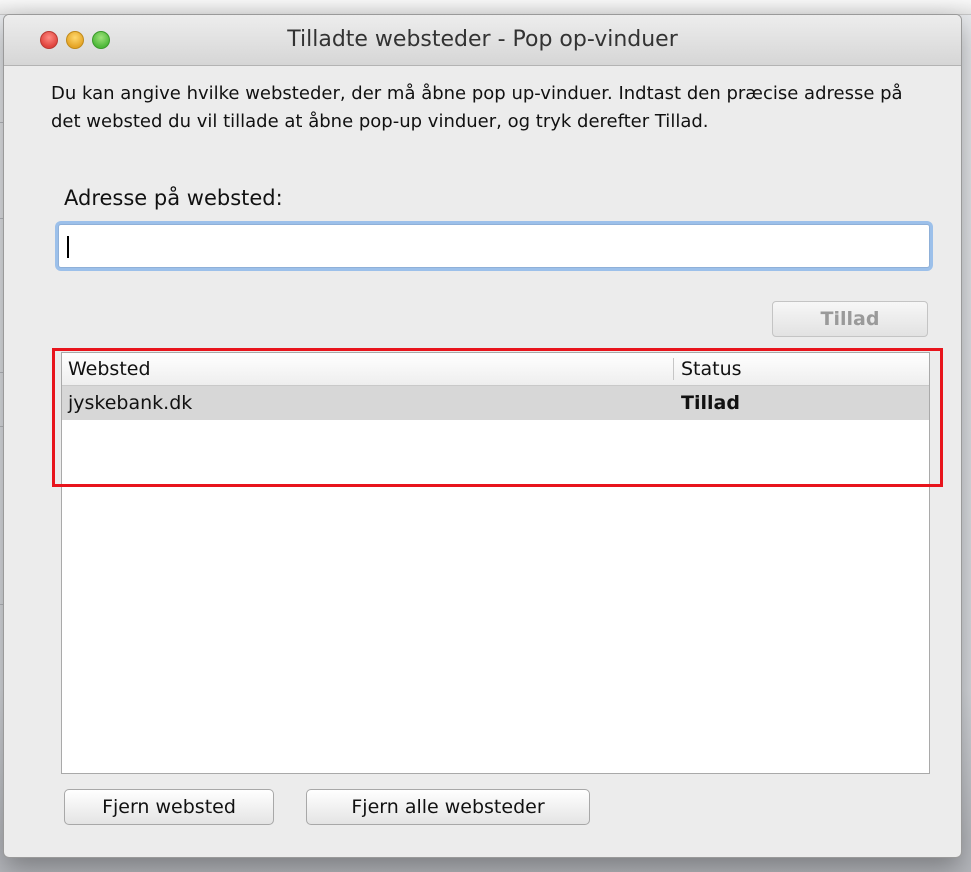  Describe the element at coordinates (710, 403) in the screenshot. I see `status-cell: Tillad` at that location.